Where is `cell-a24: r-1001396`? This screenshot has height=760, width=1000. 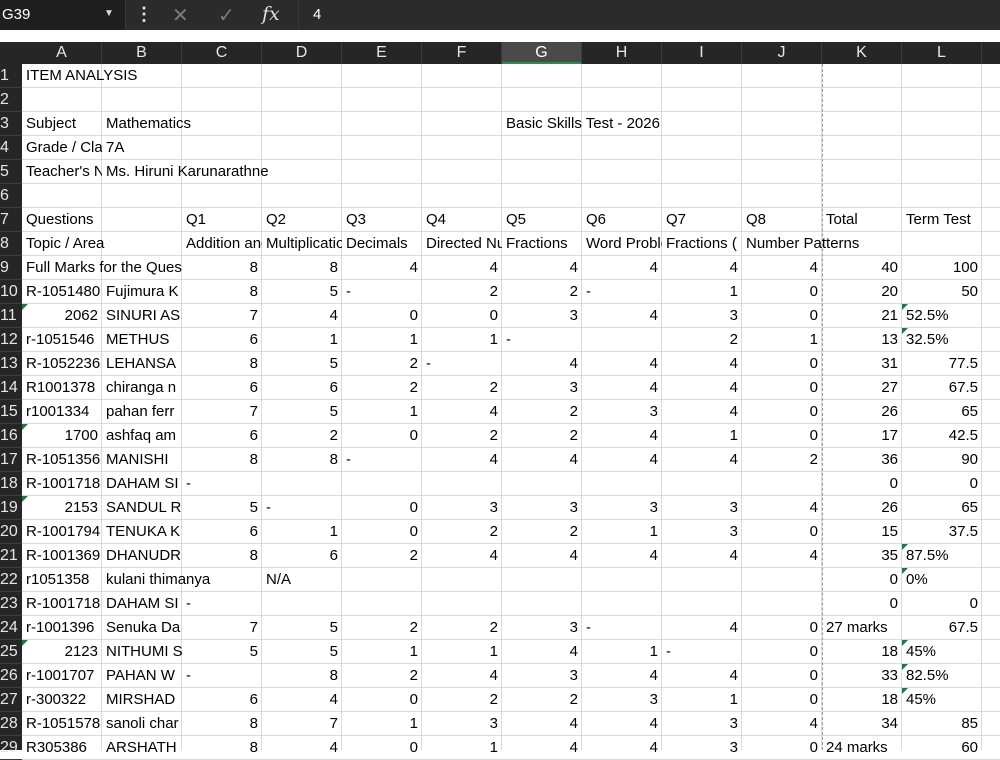
cell-a24: r-1001396 is located at coordinates (62, 628).